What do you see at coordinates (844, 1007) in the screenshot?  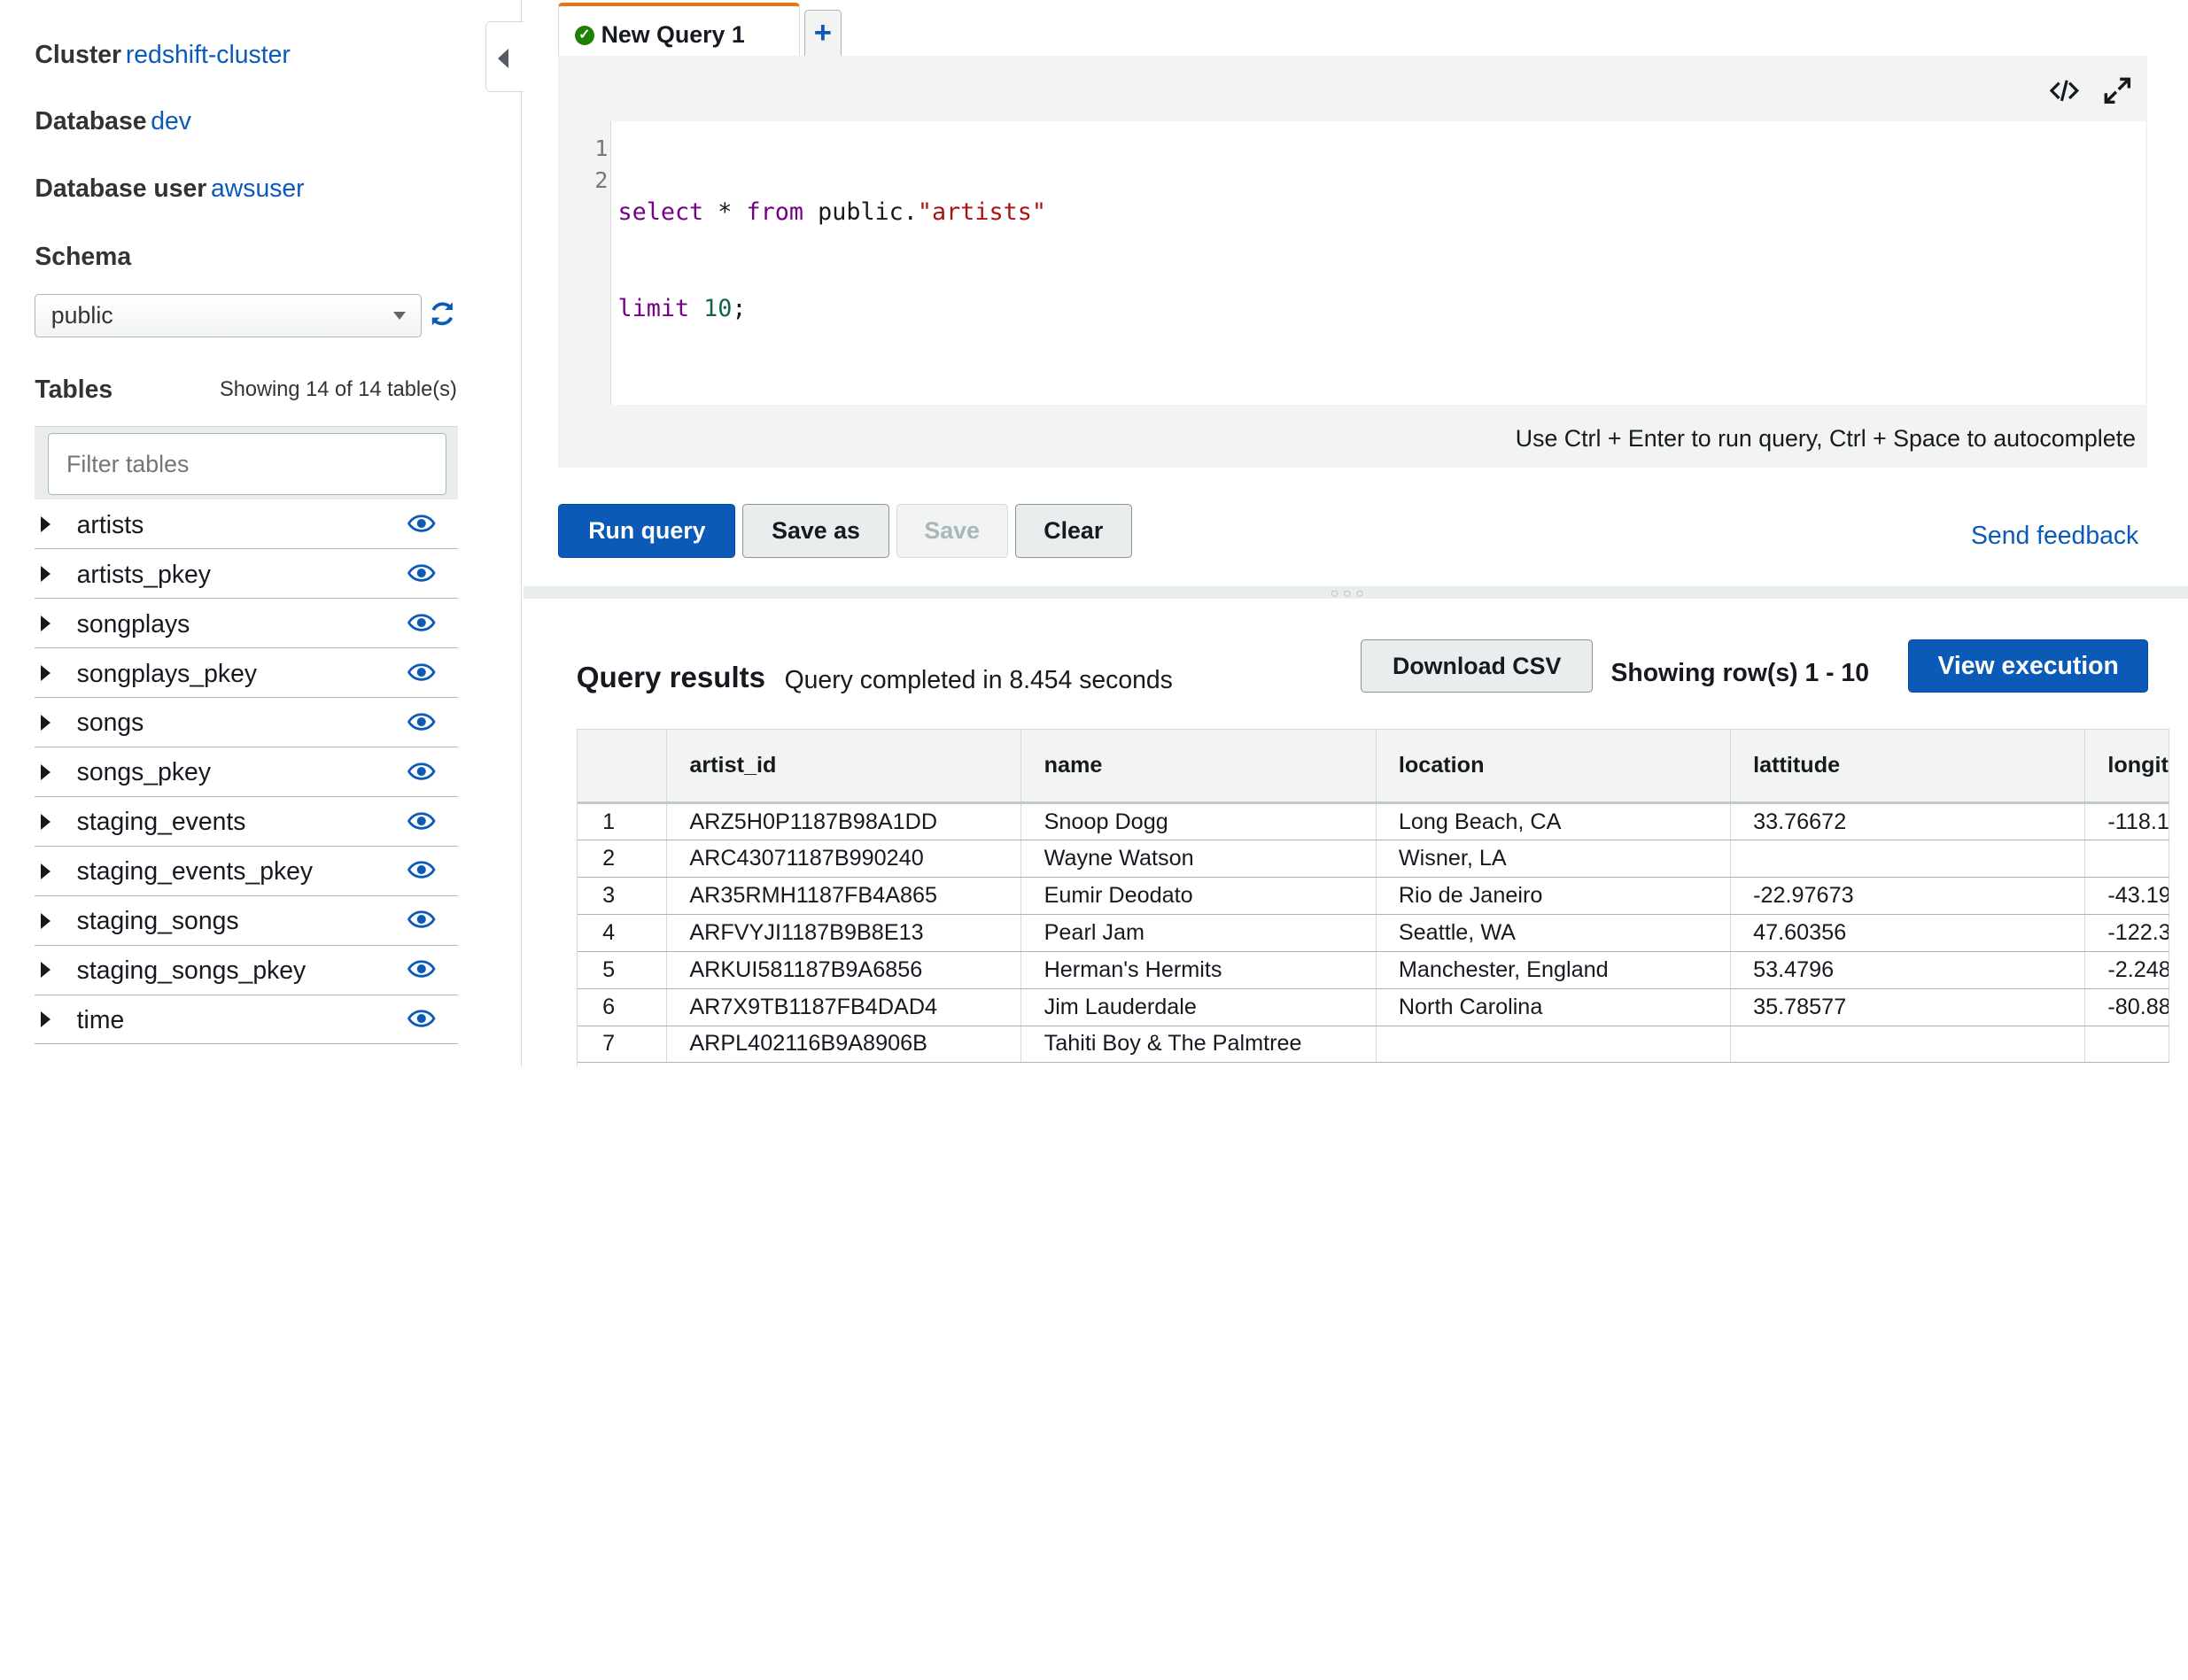 I see `table-cell: AR7X9TB1187FB4DAD4` at bounding box center [844, 1007].